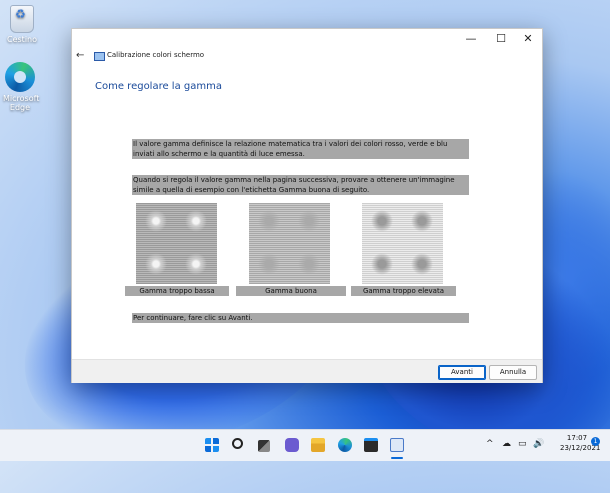 The image size is (610, 493). Describe the element at coordinates (237, 443) in the screenshot. I see `search-icon` at that location.